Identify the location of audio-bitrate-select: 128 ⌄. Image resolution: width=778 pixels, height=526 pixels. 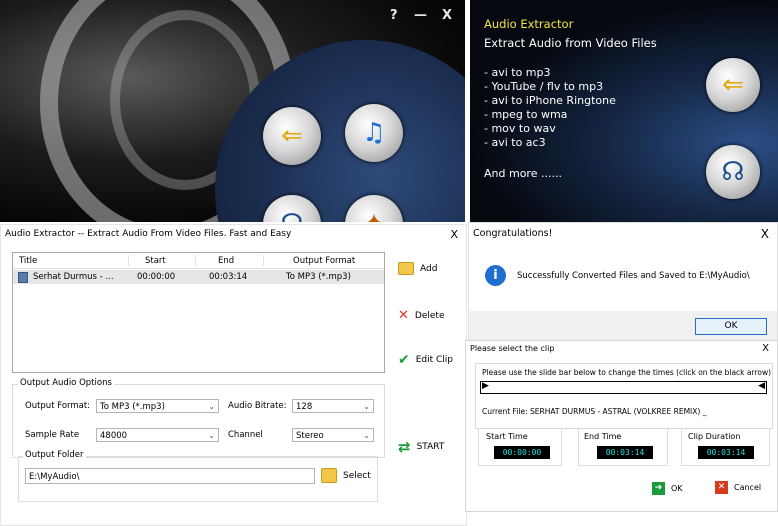
(333, 406).